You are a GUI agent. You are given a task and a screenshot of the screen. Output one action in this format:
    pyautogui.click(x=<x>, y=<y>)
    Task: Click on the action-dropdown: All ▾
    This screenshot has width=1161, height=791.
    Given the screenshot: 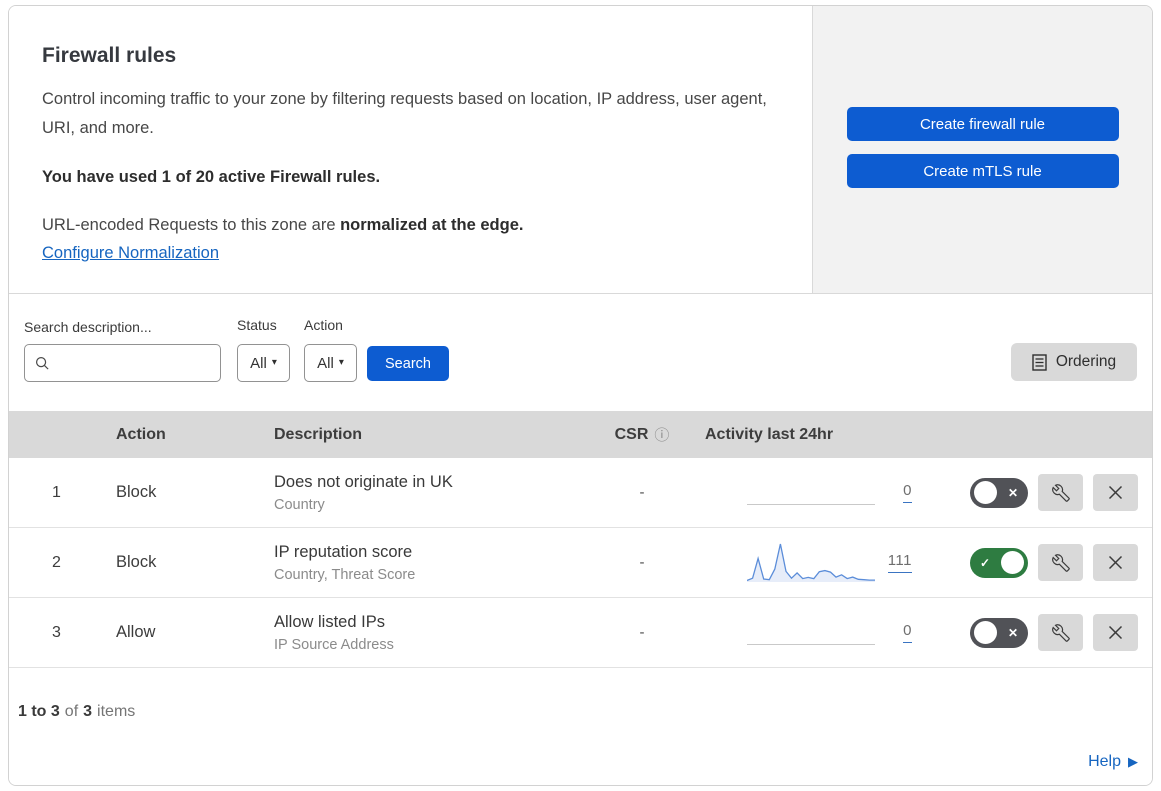 What is the action you would take?
    pyautogui.click(x=330, y=363)
    